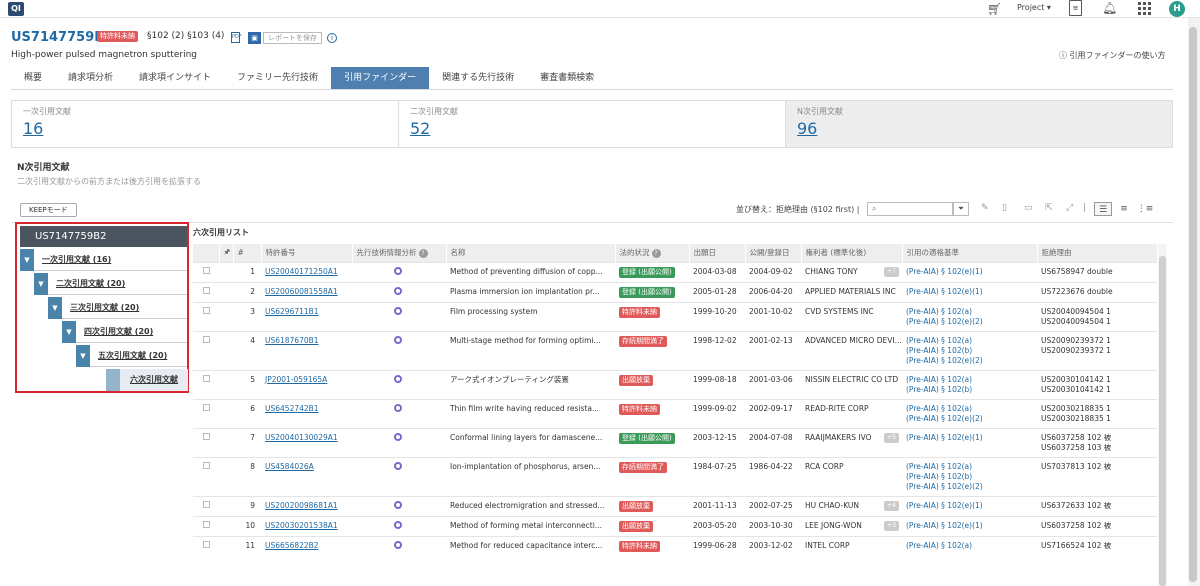 This screenshot has width=1200, height=586. I want to click on keep-mode-button: KEEPモード, so click(48, 210).